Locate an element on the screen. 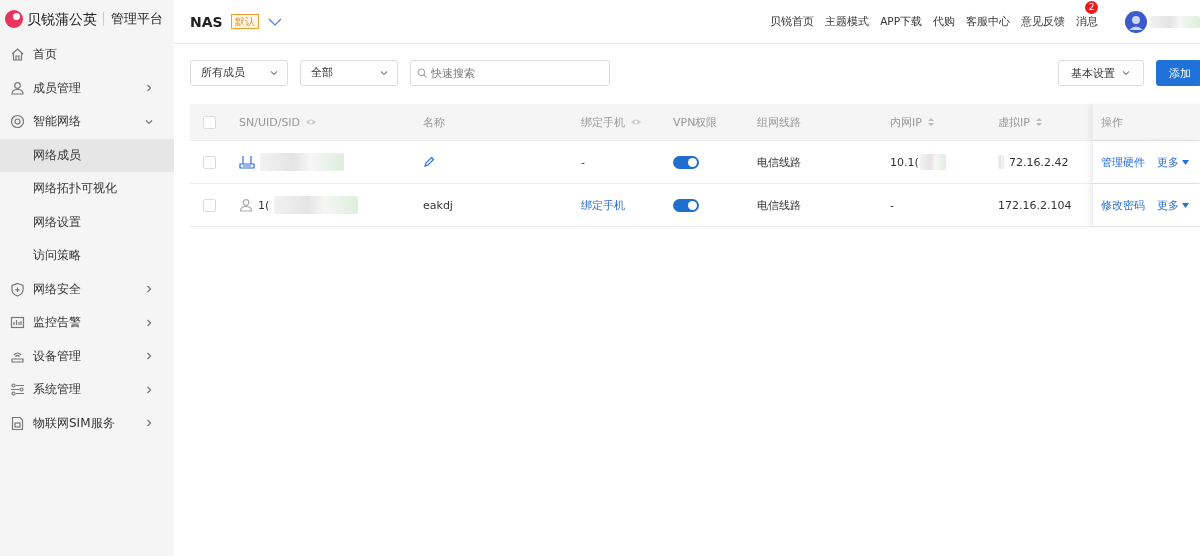  sidebar-item: 网络安全 is located at coordinates (87, 289).